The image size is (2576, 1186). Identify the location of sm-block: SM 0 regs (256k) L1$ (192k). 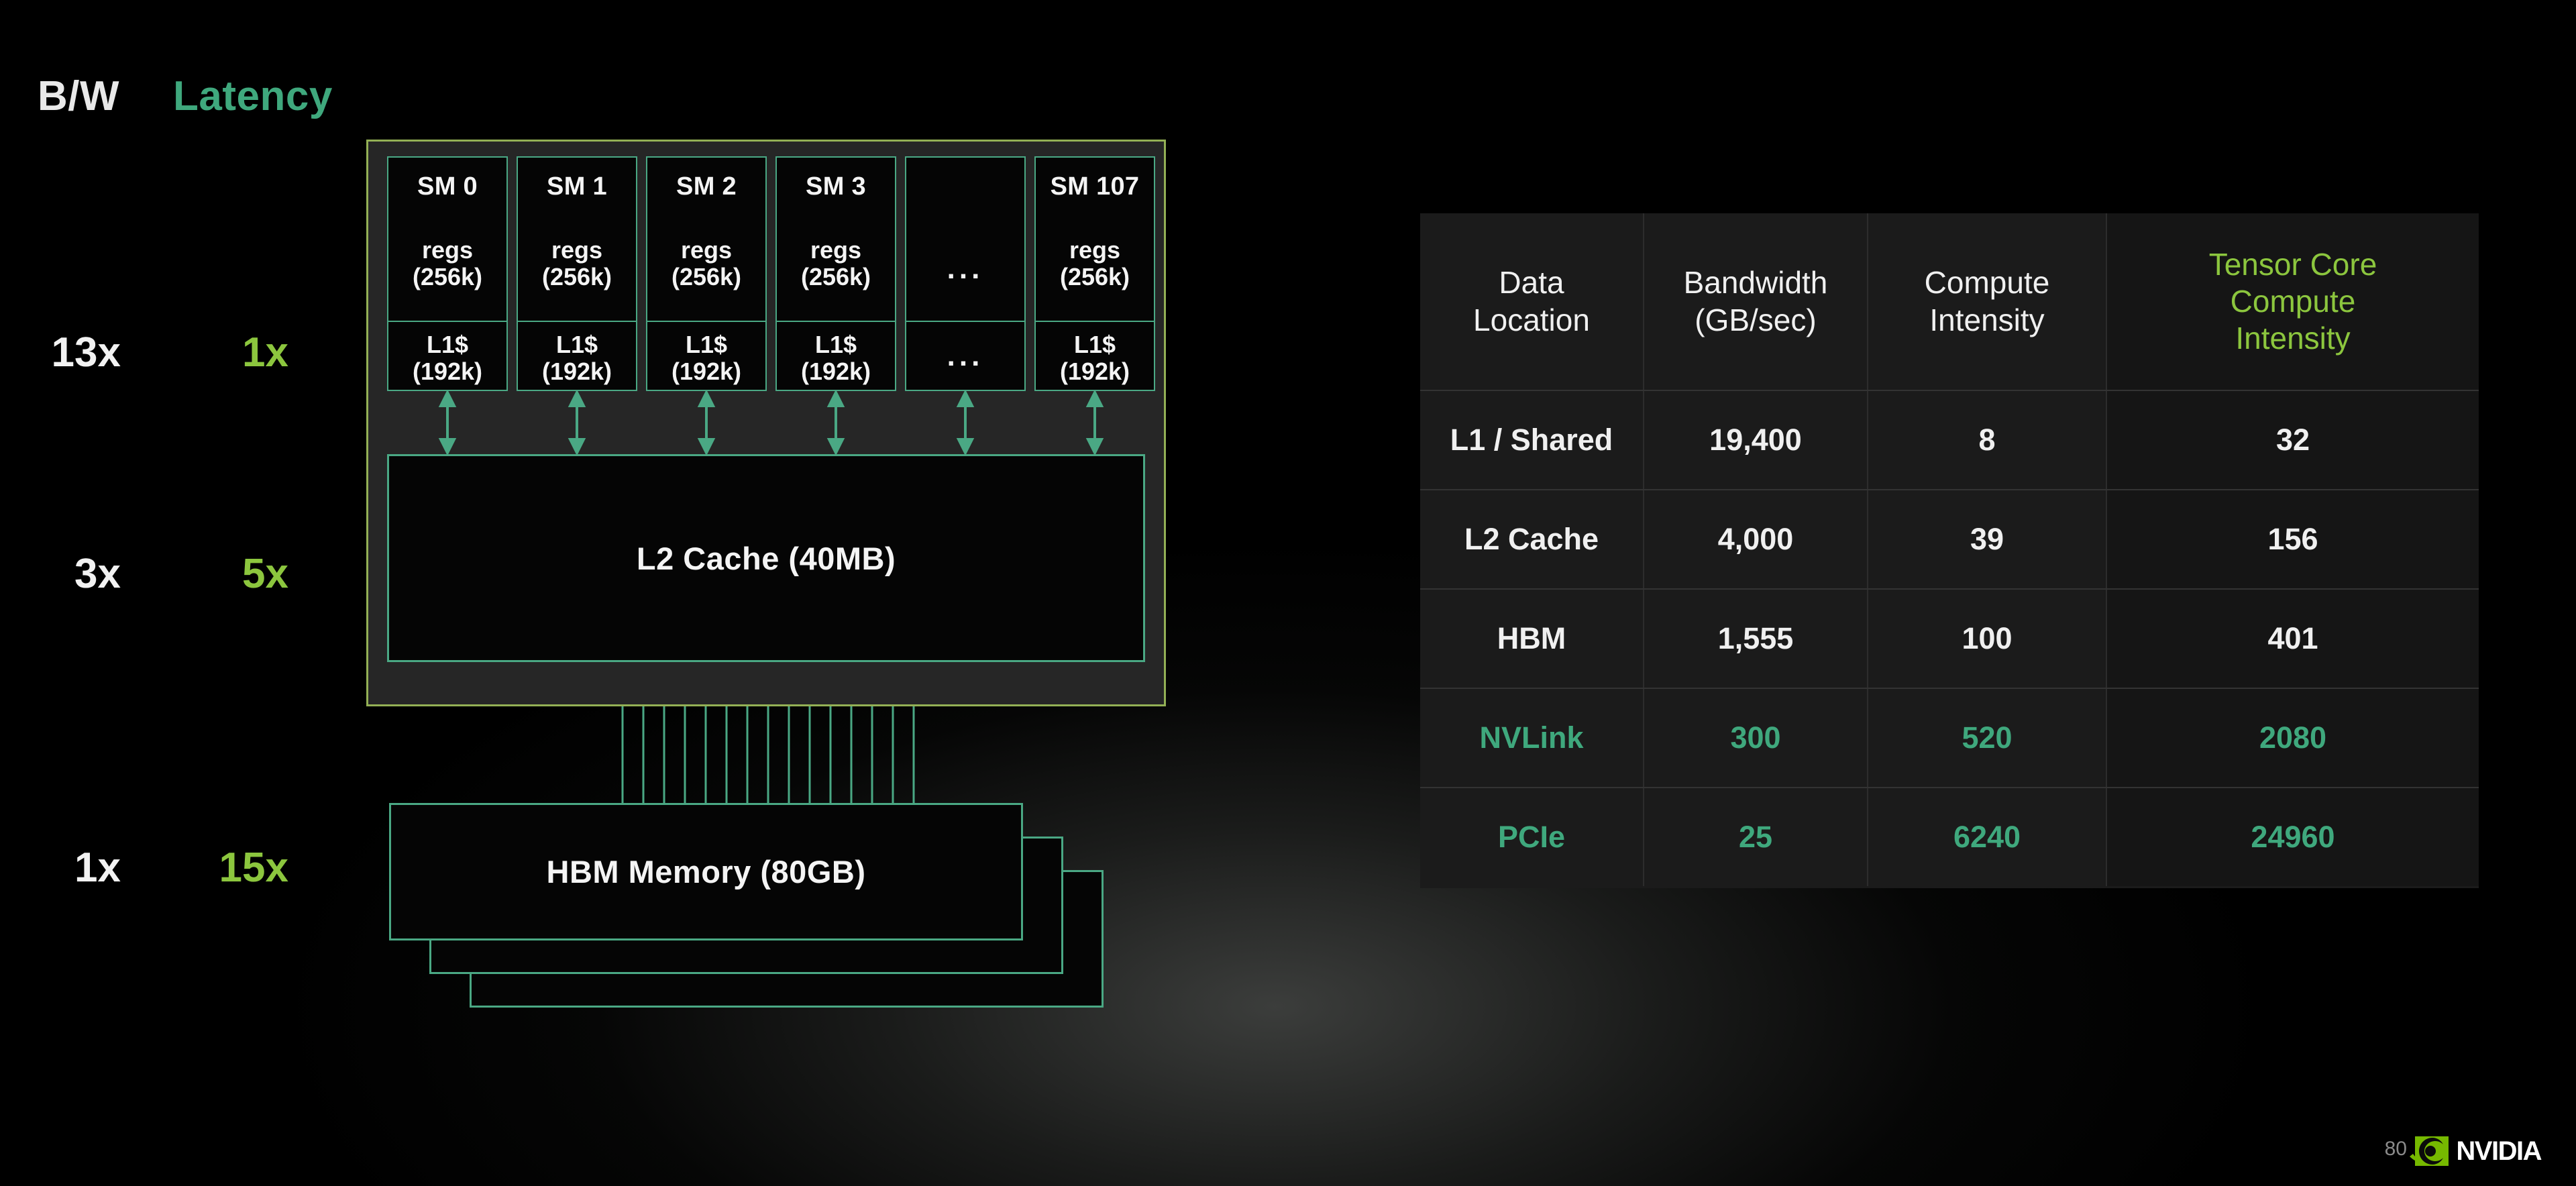
(447, 273).